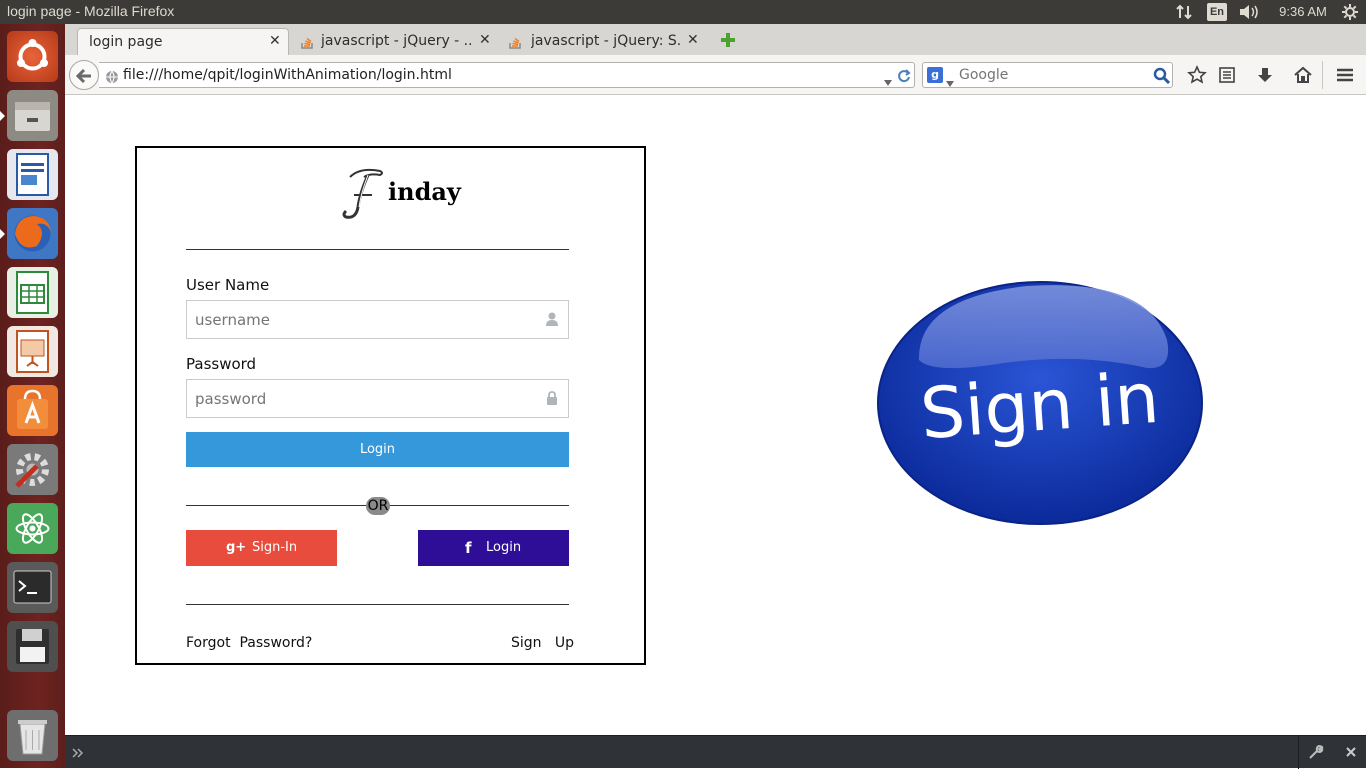 The image size is (1366, 769). Describe the element at coordinates (1265, 75) in the screenshot. I see `downloads-icon` at that location.